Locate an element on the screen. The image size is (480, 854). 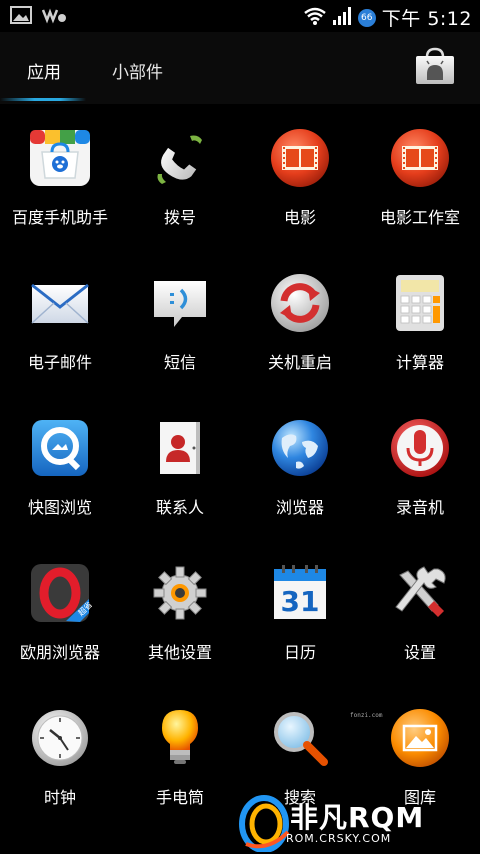
calendar-icon: 31 is located at coordinates (300, 593).